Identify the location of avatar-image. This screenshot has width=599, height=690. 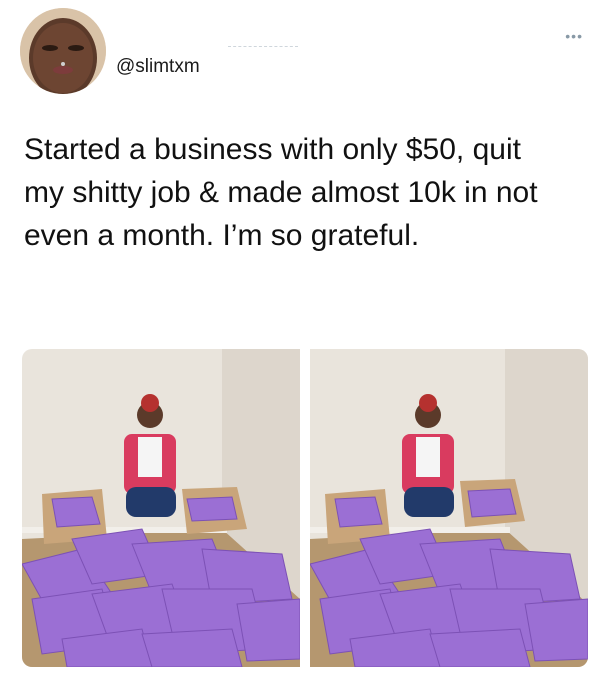
(63, 51).